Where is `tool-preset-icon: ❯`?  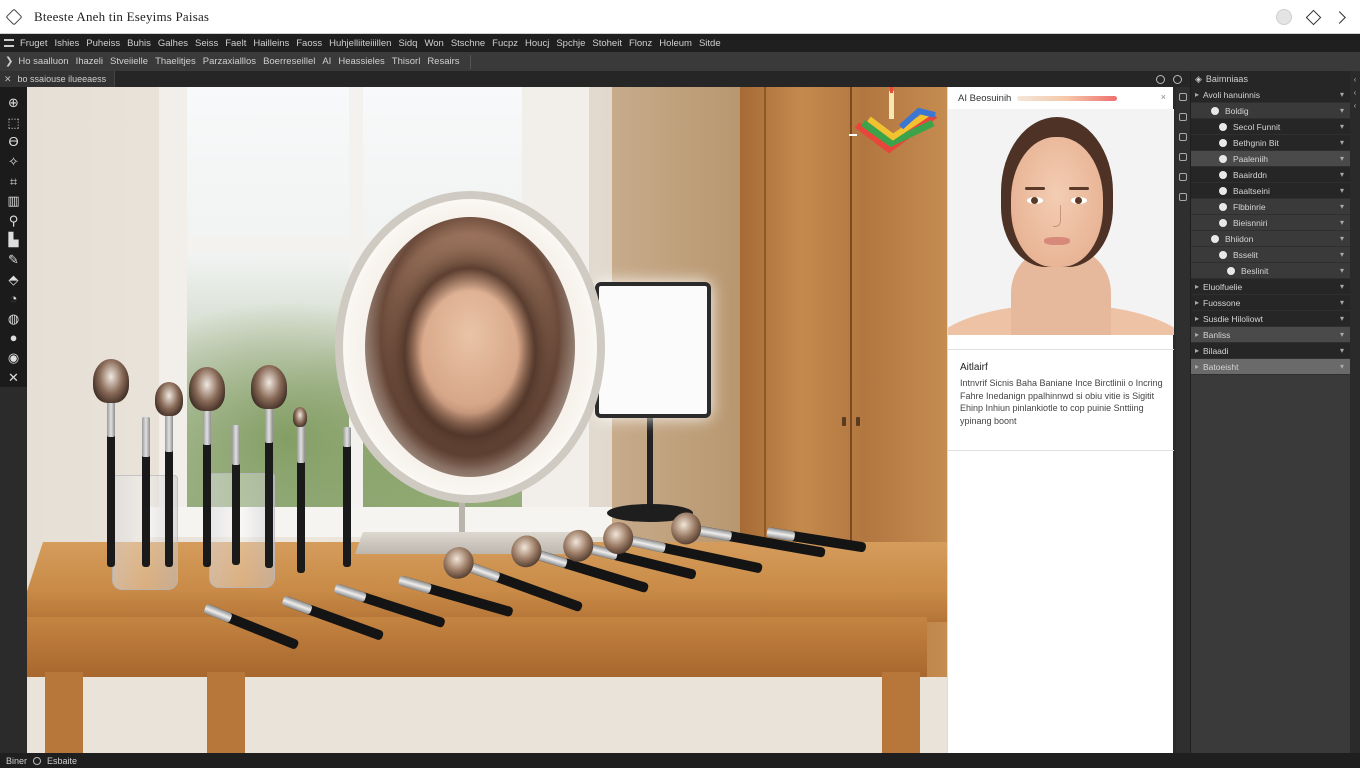 tool-preset-icon: ❯ is located at coordinates (9, 61).